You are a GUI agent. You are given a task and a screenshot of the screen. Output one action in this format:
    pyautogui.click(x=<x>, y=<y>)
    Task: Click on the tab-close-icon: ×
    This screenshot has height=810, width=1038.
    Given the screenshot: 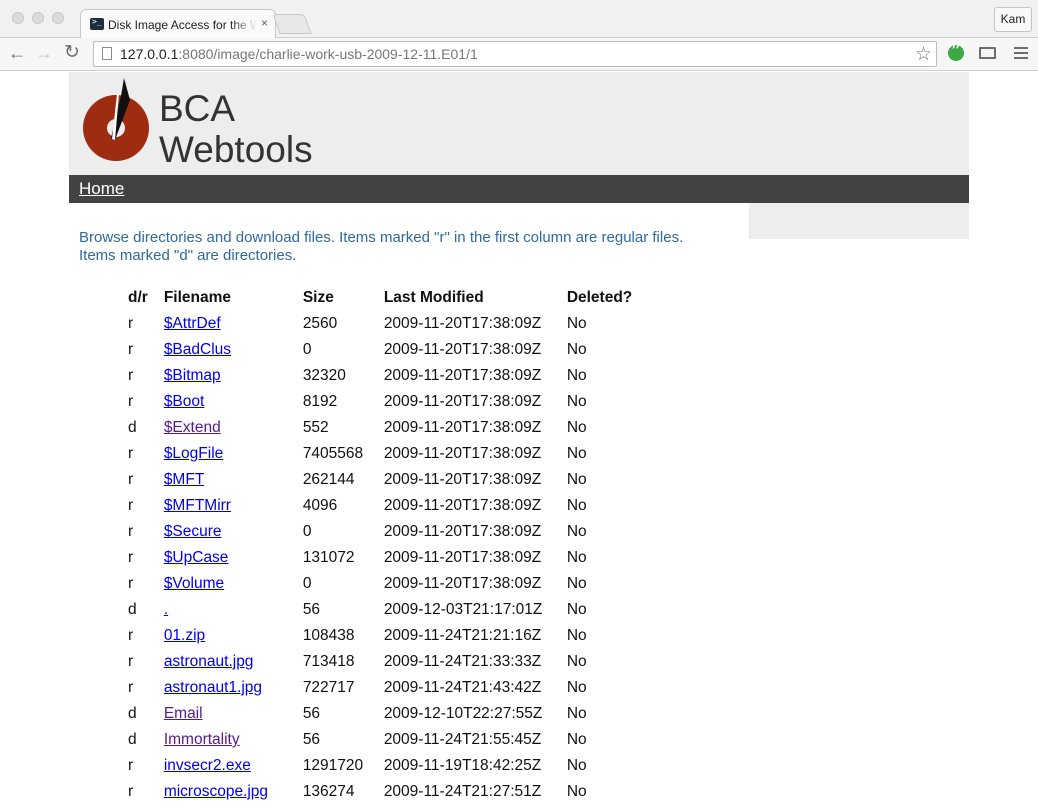 What is the action you would take?
    pyautogui.click(x=264, y=23)
    